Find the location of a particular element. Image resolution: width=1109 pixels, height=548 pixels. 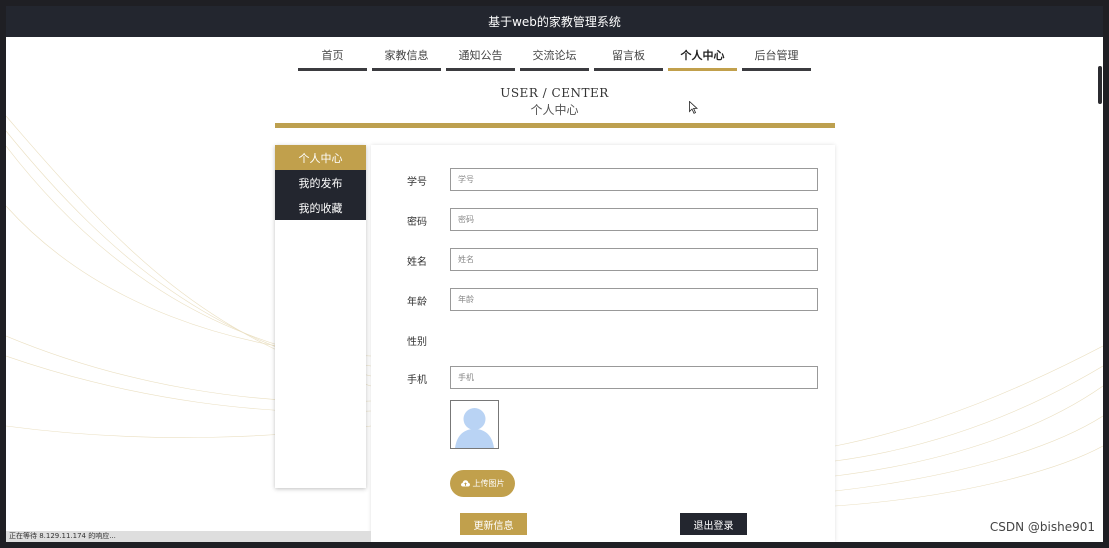

nav-item-label: 后台管理 is located at coordinates (776, 55).